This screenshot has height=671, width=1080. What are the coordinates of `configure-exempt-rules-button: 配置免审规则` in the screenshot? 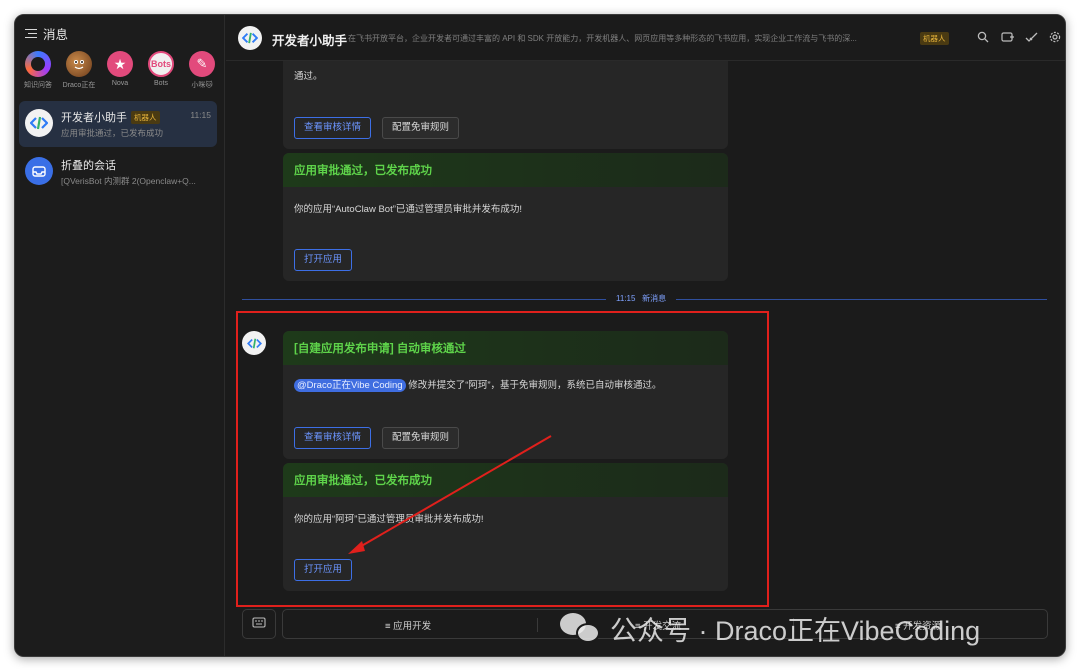 It's located at (421, 128).